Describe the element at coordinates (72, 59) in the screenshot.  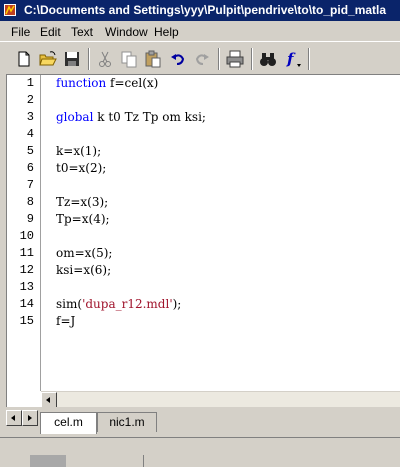
I see `save-icon` at that location.